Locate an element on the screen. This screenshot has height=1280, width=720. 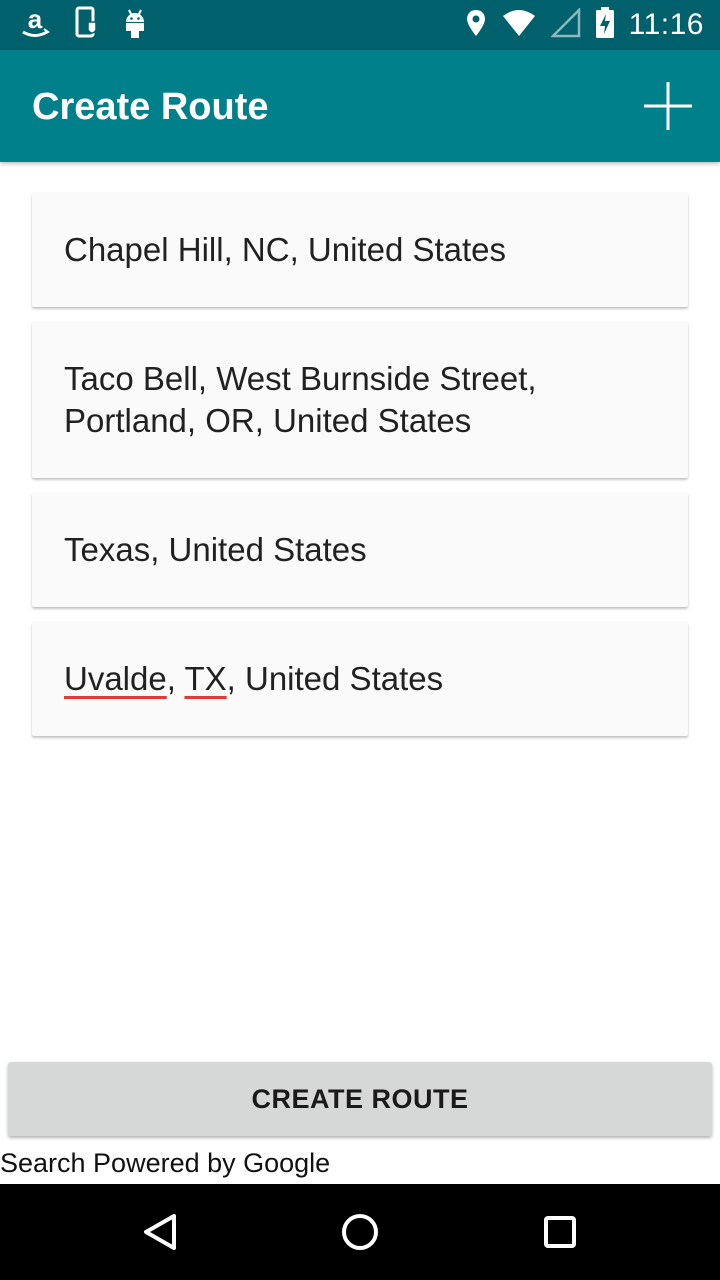
home-button is located at coordinates (360, 1232).